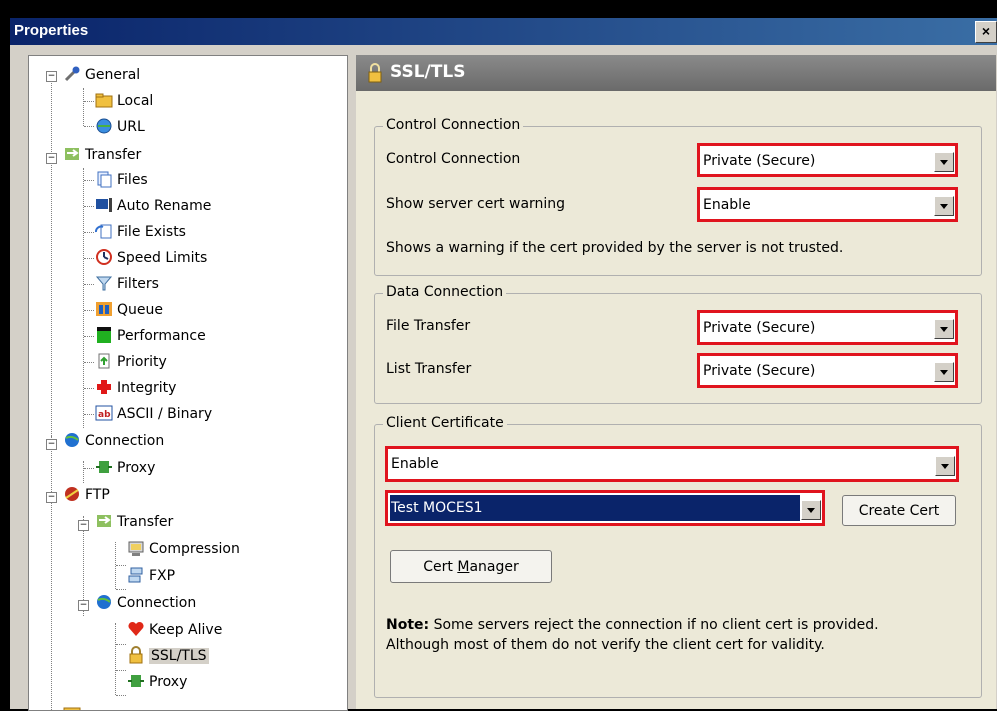 The image size is (997, 711). What do you see at coordinates (429, 369) in the screenshot?
I see `list-transfer-label: List Transfer` at bounding box center [429, 369].